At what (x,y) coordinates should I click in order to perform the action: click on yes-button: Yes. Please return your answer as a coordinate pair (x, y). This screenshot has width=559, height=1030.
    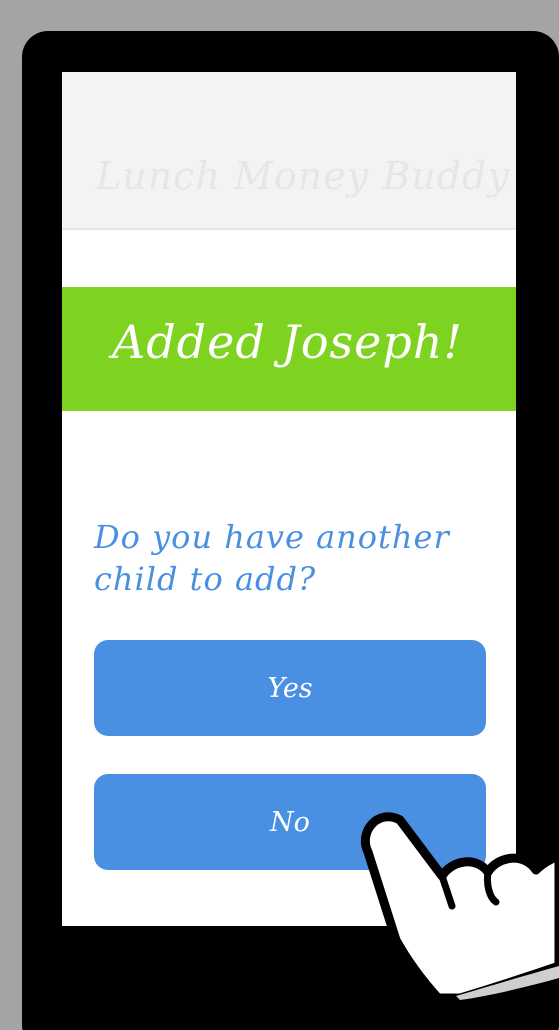
    Looking at the image, I should click on (290, 688).